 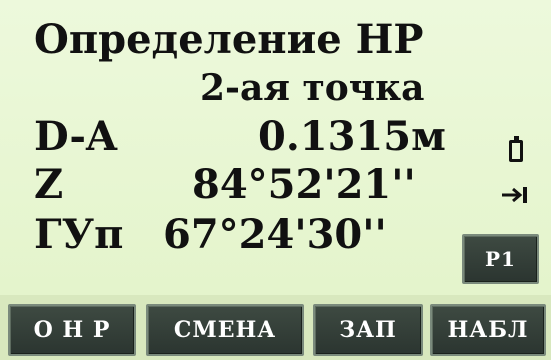 What do you see at coordinates (312, 88) in the screenshot?
I see `screen-subtitle: 2-ая точка` at bounding box center [312, 88].